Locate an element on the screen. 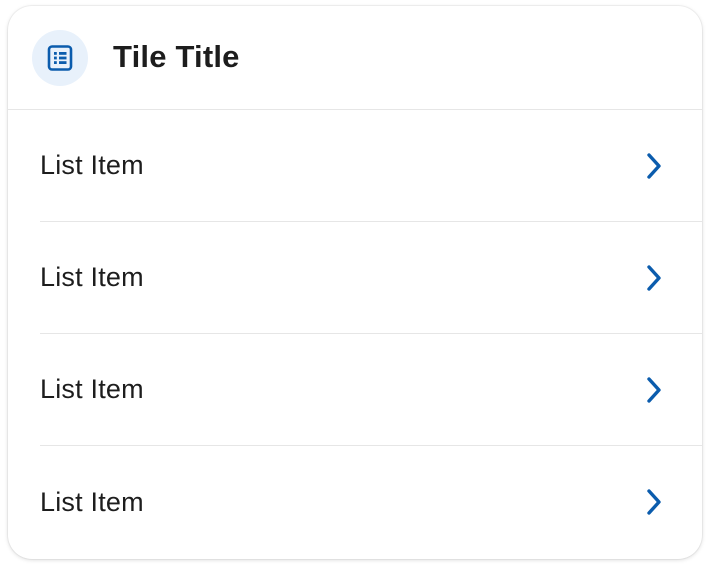  tile-title: Tile Title is located at coordinates (176, 56).